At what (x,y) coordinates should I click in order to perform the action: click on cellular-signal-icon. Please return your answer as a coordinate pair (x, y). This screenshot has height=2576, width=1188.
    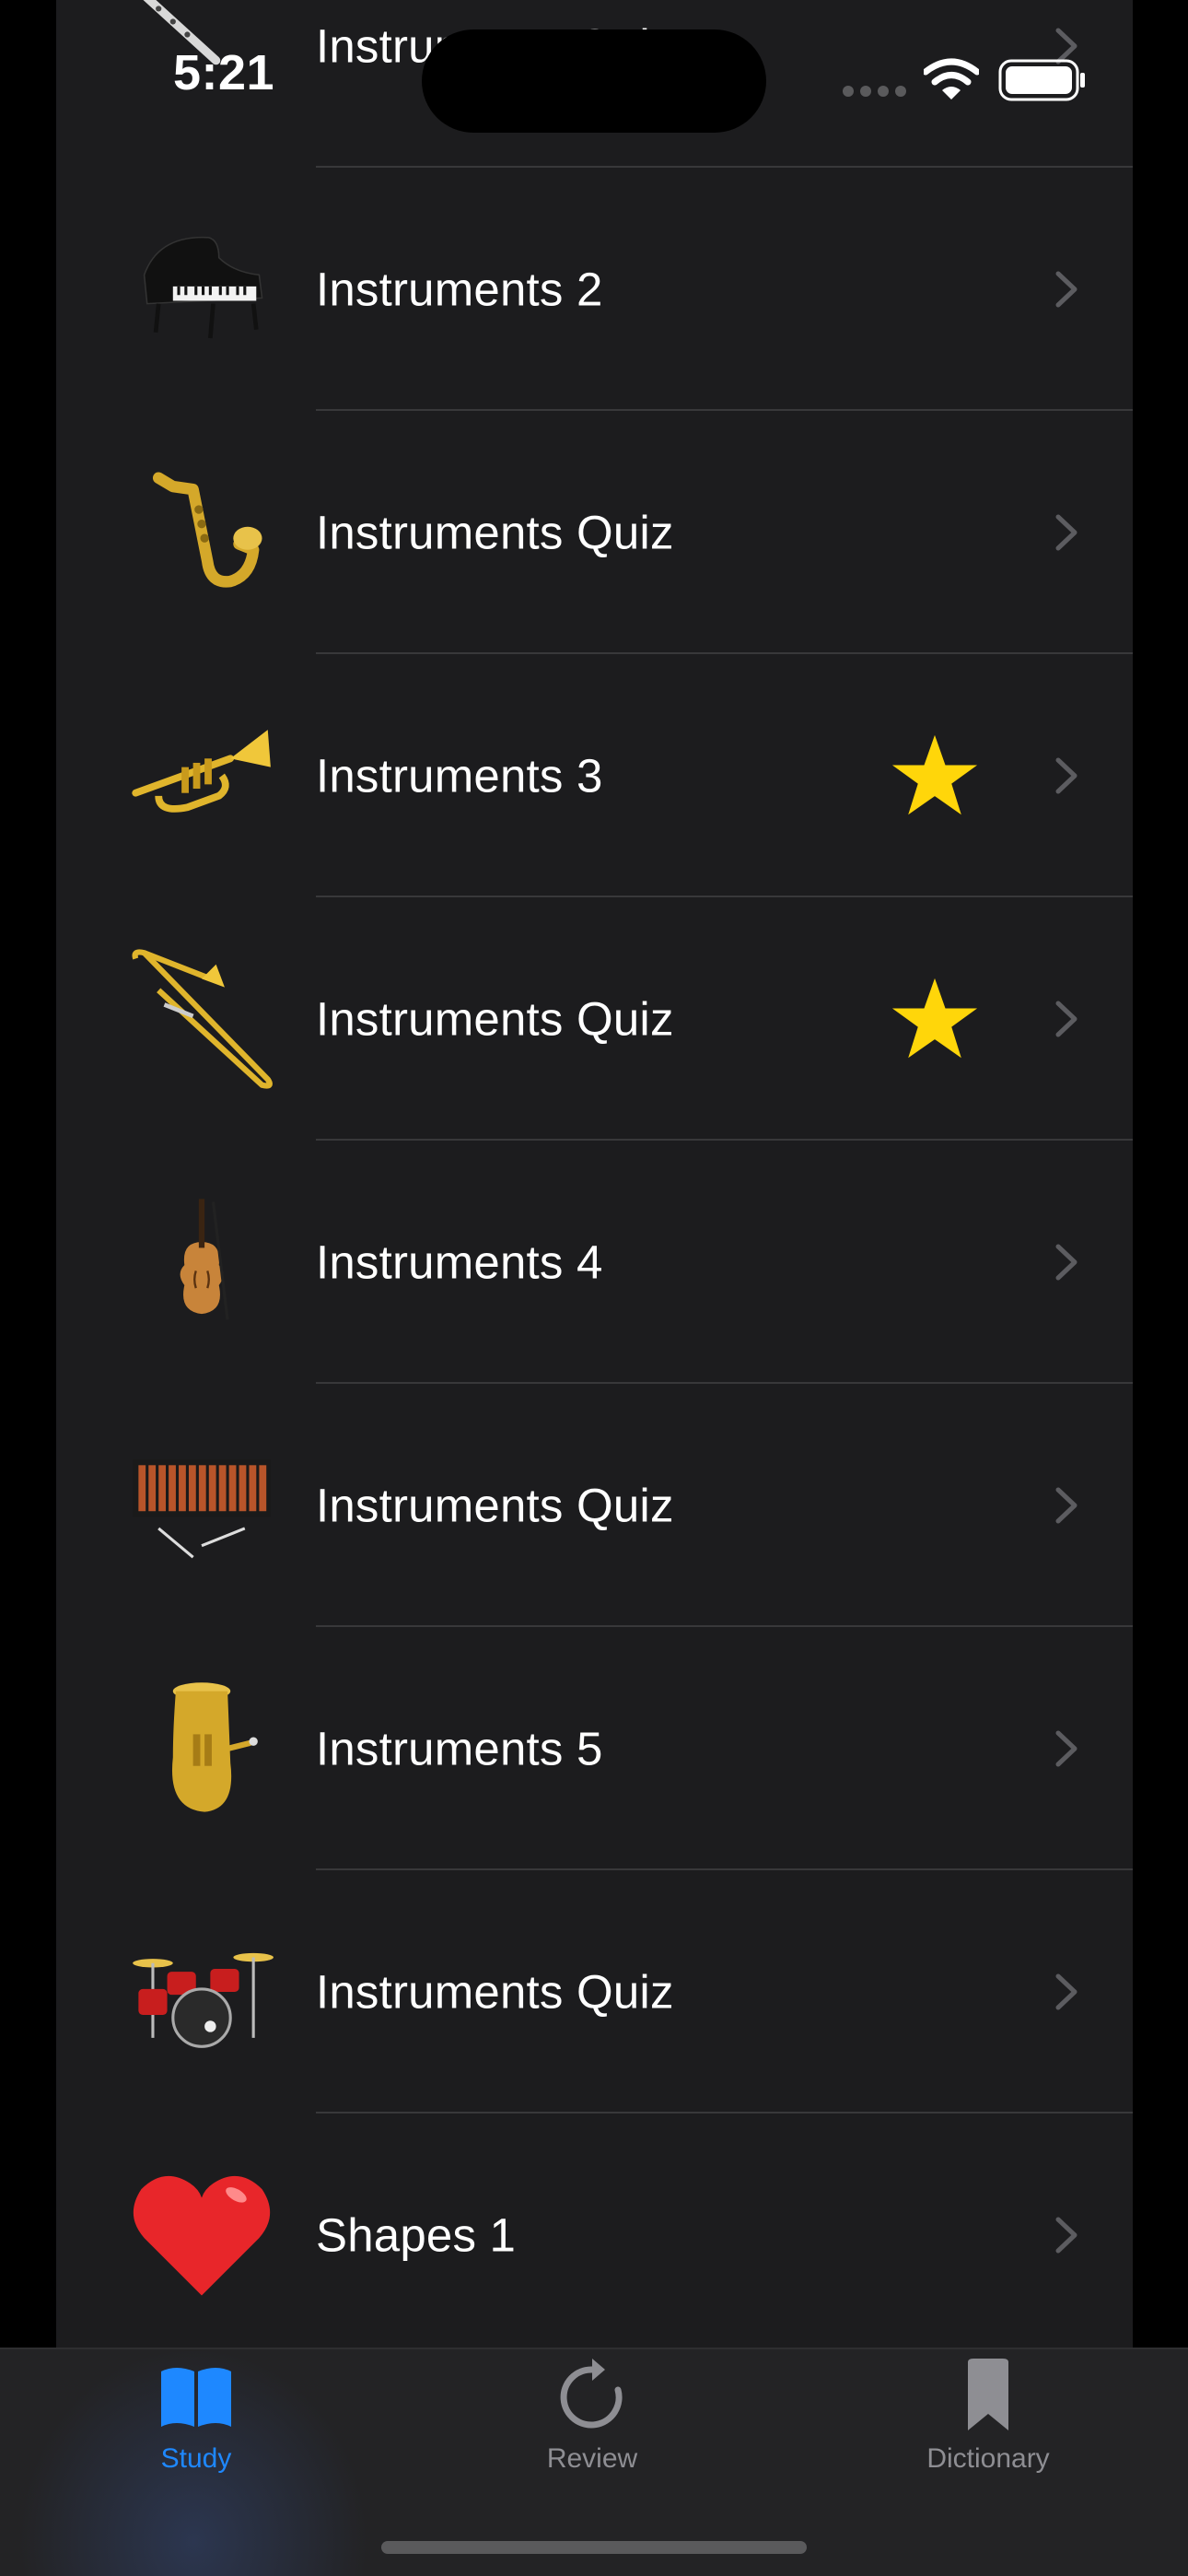
    Looking at the image, I should click on (874, 91).